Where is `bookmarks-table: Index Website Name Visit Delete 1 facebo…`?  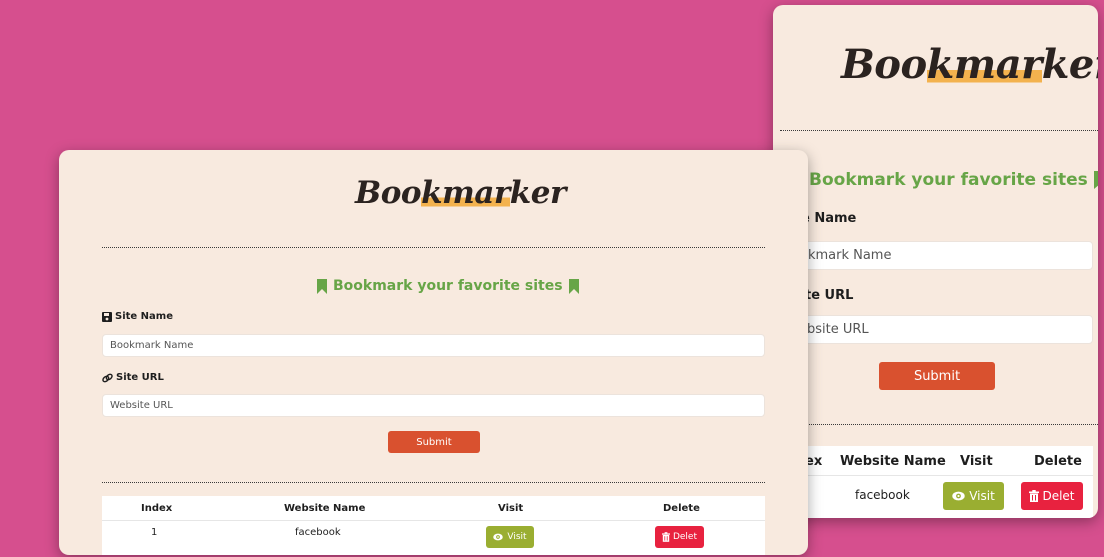 bookmarks-table: Index Website Name Visit Delete 1 facebo… is located at coordinates (433, 525).